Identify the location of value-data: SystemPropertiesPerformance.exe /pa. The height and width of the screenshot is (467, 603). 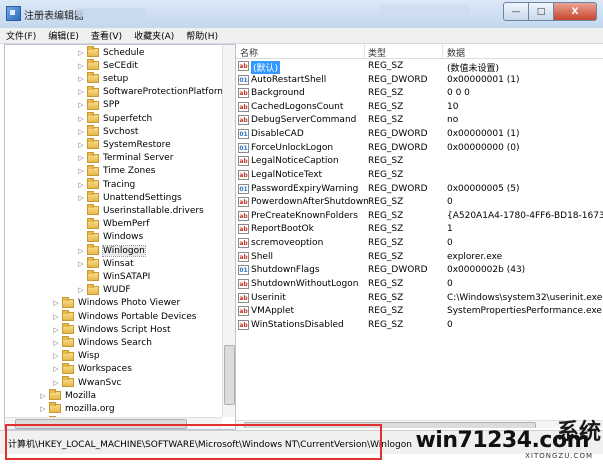
(525, 311).